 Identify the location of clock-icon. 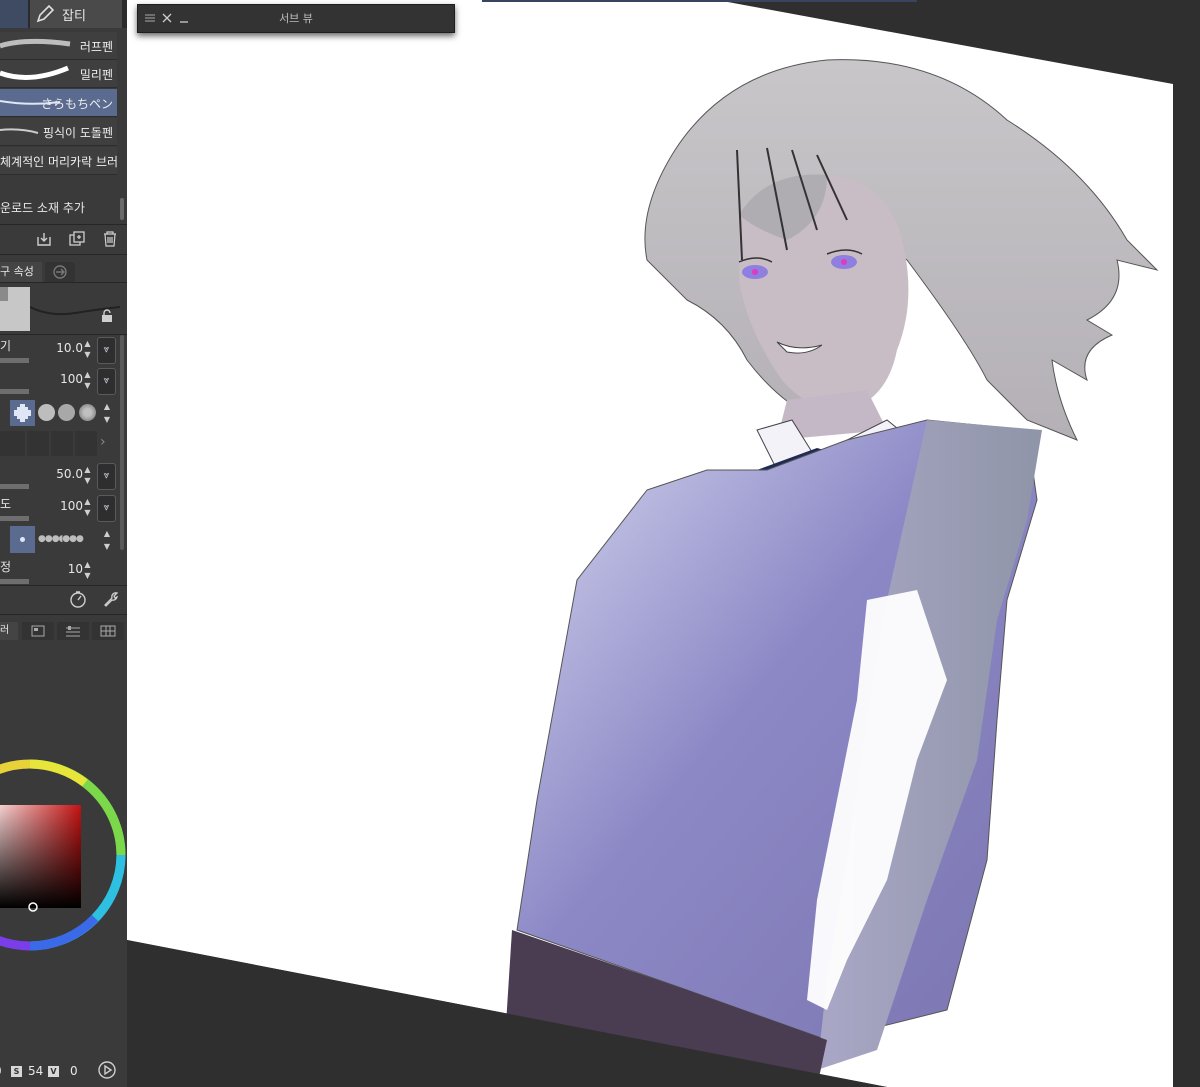
(78, 599).